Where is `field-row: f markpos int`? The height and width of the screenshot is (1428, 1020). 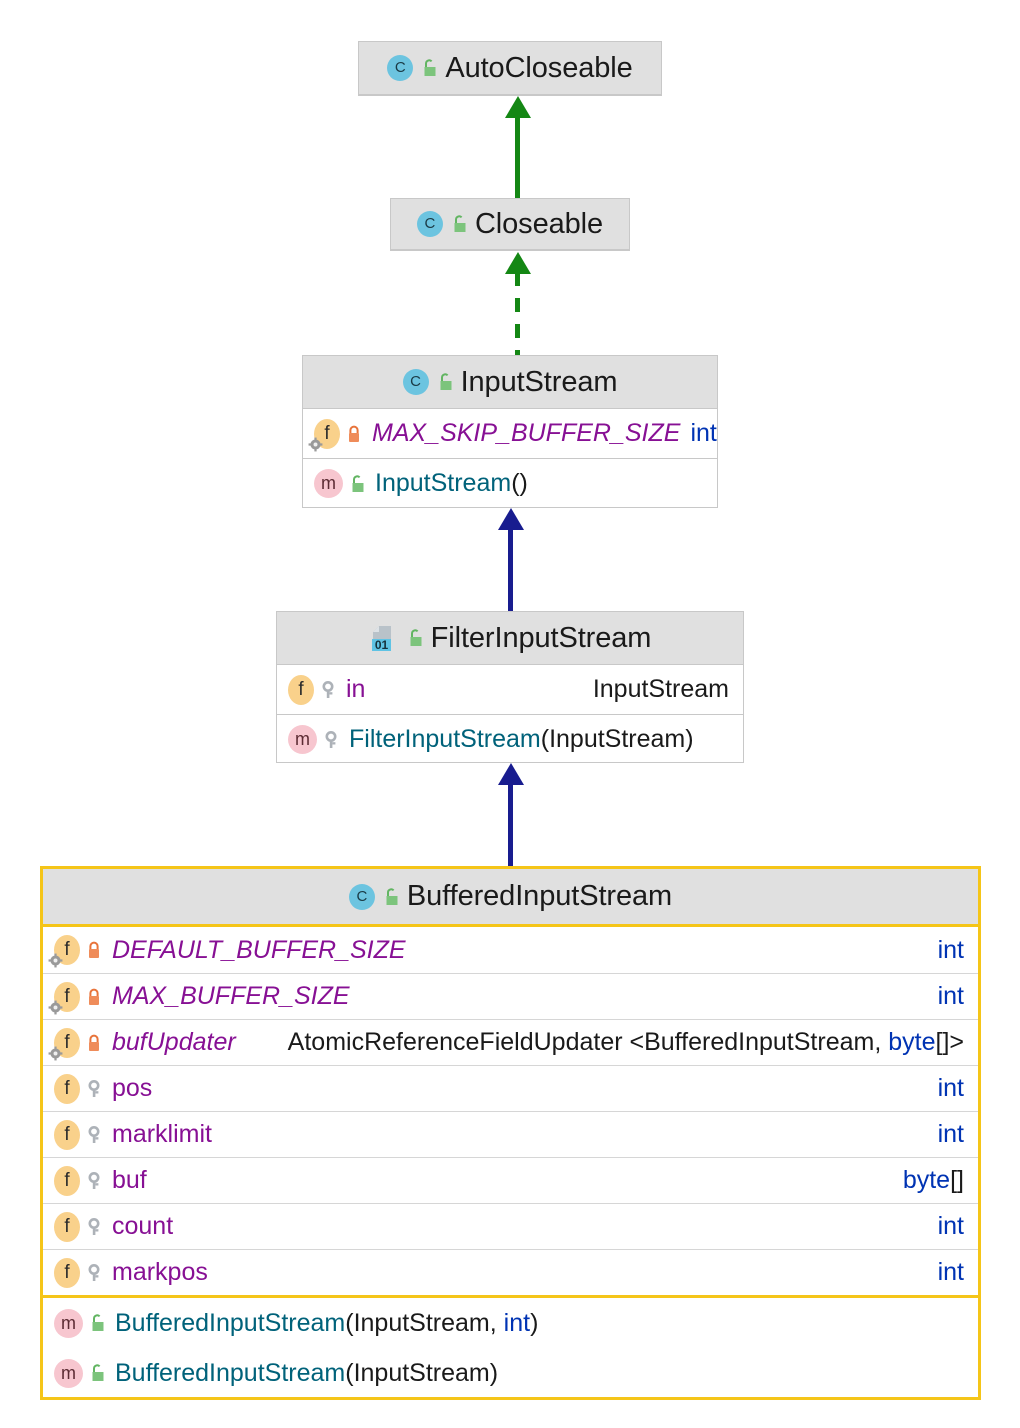
field-row: f markpos int is located at coordinates (510, 1272).